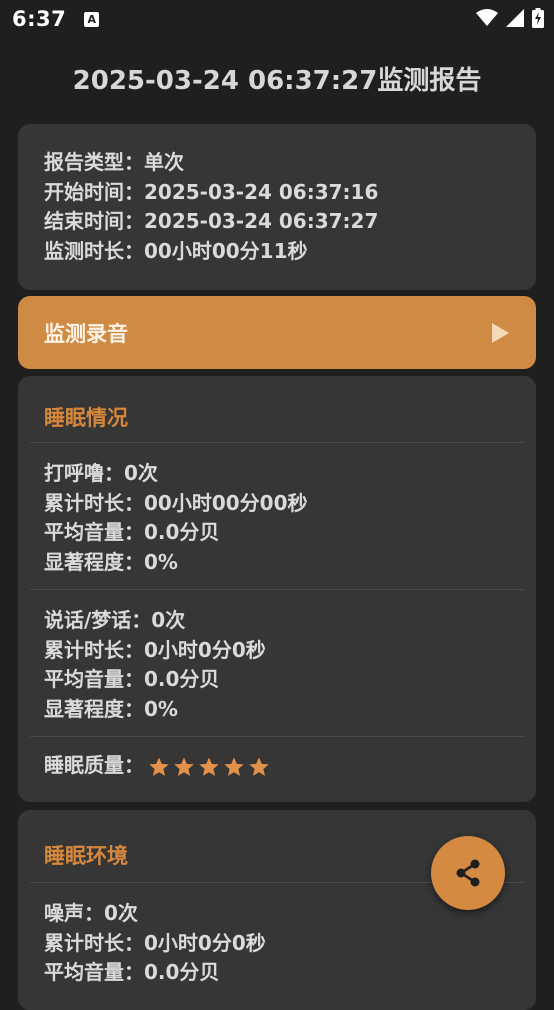 This screenshot has width=554, height=1010. What do you see at coordinates (132, 532) in the screenshot?
I see `snore-volume: 平均音量：0.0分贝` at bounding box center [132, 532].